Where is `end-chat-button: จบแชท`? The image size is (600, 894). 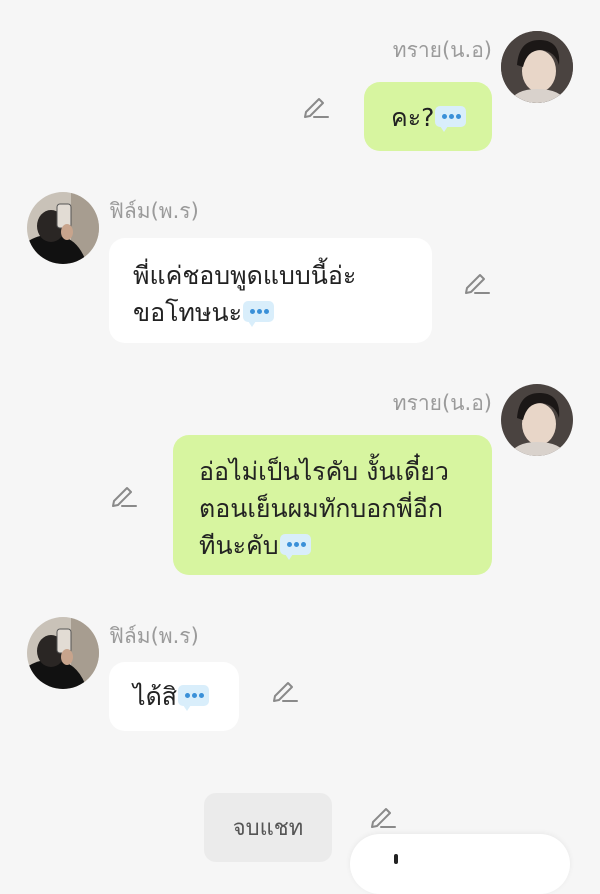
end-chat-button: จบแชท is located at coordinates (268, 827).